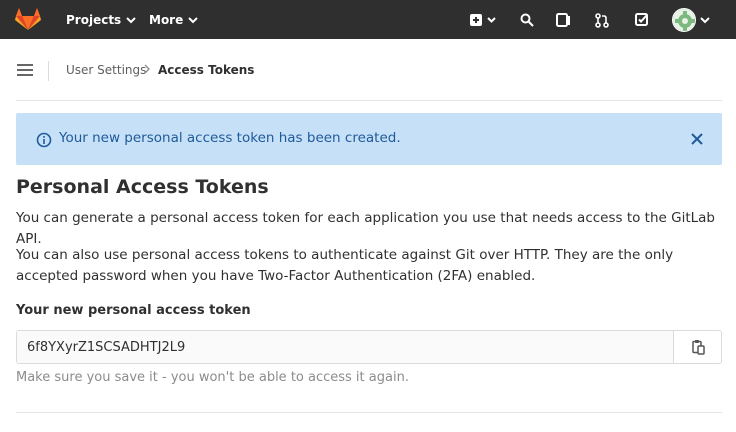 The image size is (736, 432). What do you see at coordinates (48, 71) in the screenshot?
I see `breadcrumb-divider` at bounding box center [48, 71].